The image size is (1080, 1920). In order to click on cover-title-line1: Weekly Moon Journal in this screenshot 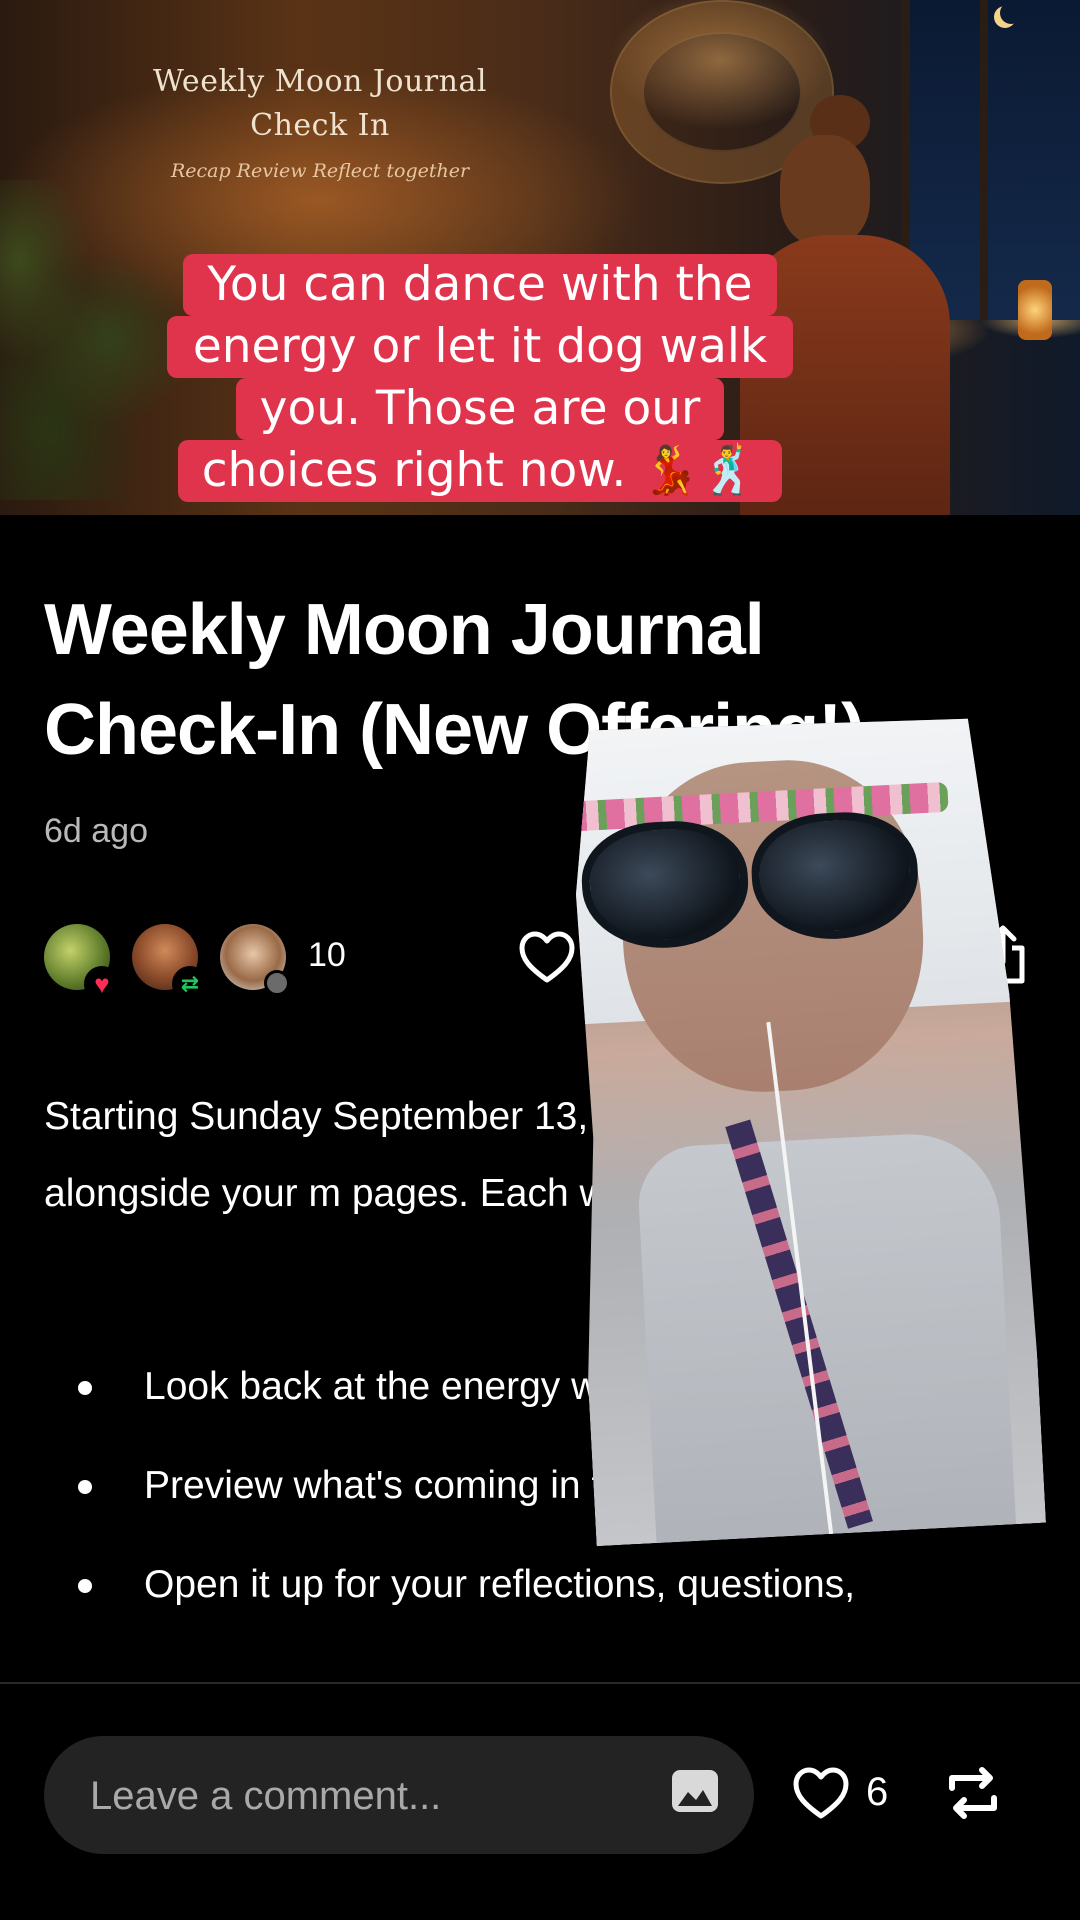, I will do `click(320, 81)`.